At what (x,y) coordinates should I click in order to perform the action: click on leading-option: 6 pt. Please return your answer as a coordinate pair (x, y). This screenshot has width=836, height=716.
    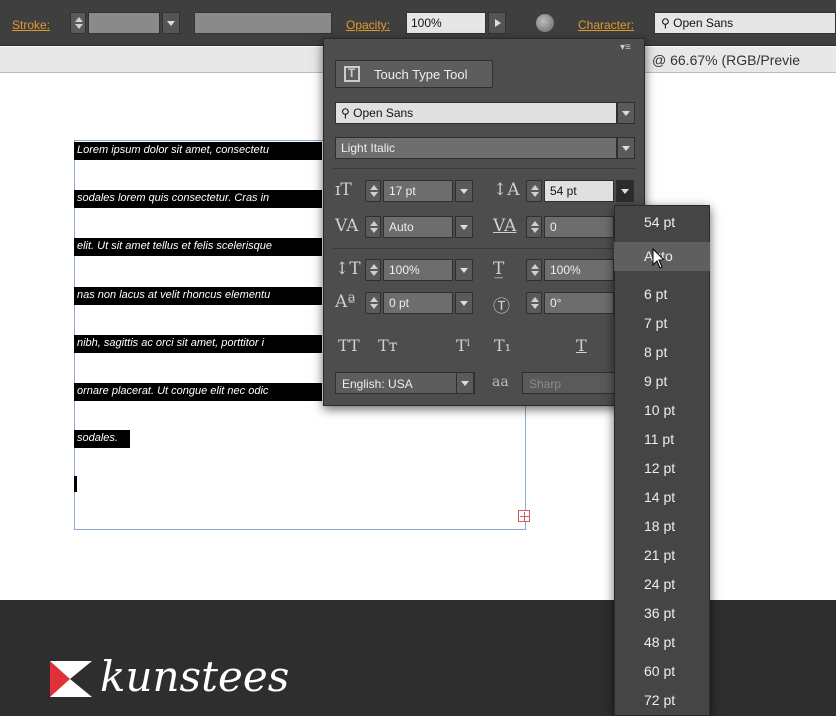
    Looking at the image, I should click on (662, 294).